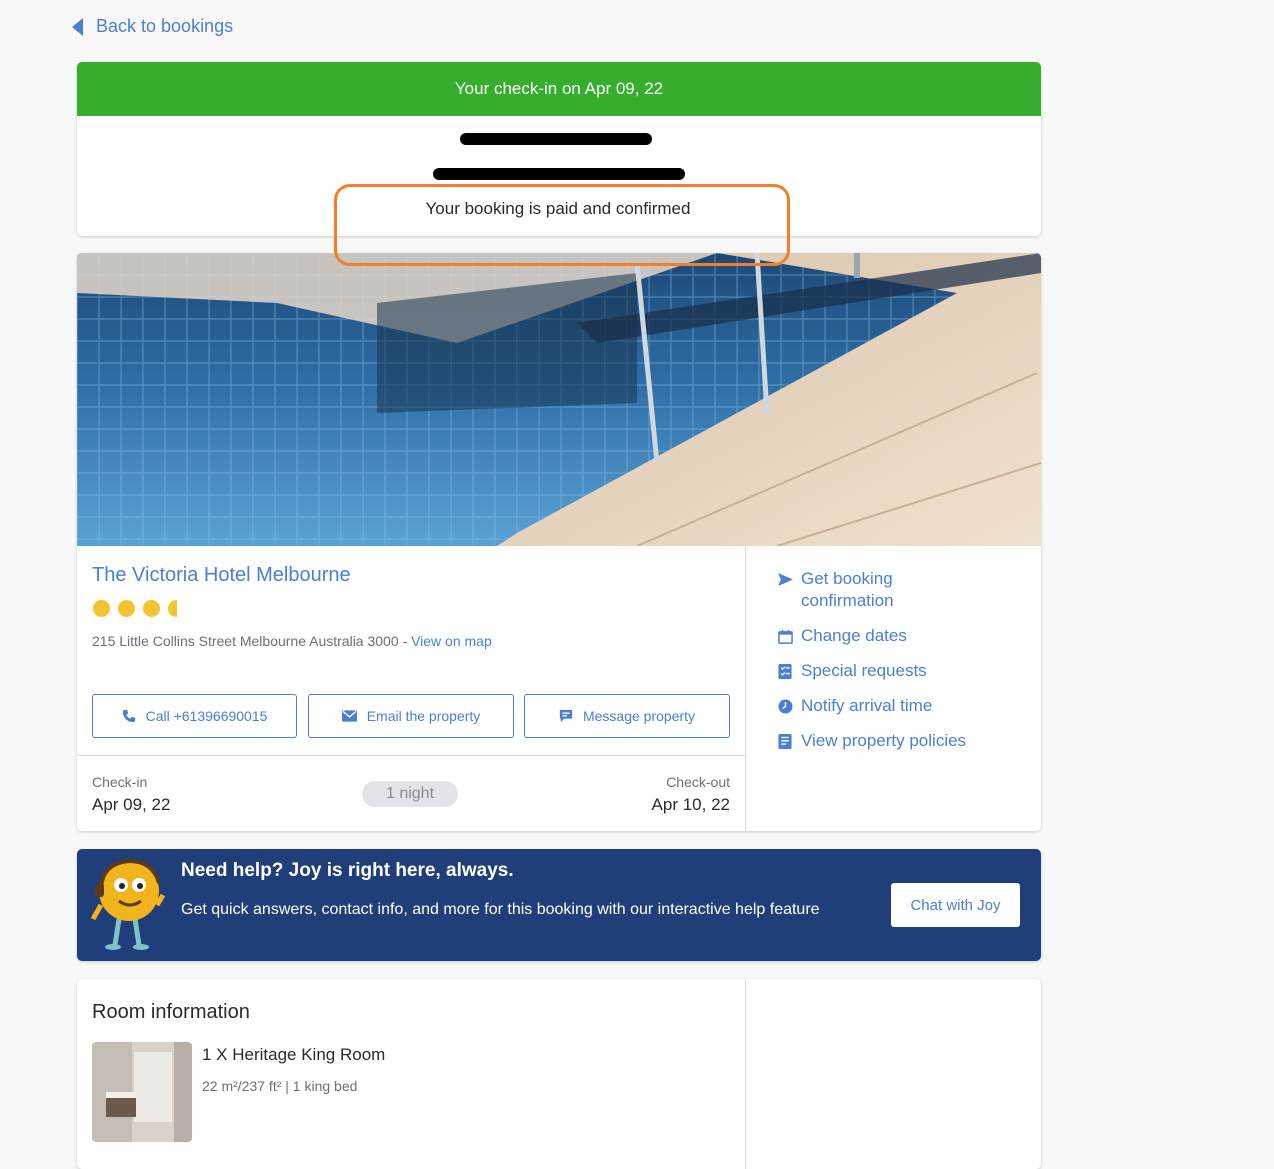  Describe the element at coordinates (423, 716) in the screenshot. I see `email-button-label: Email the property` at that location.